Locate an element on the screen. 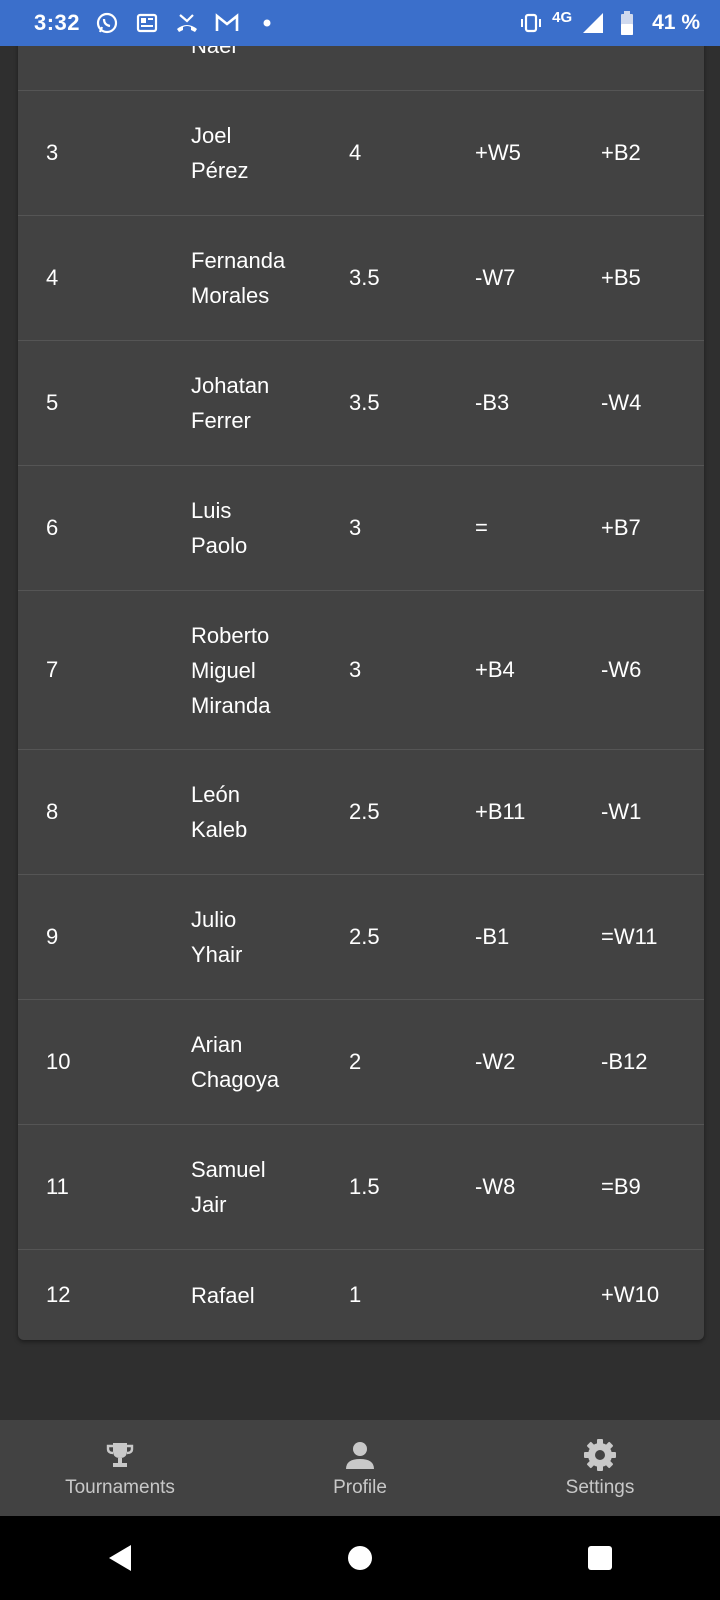 The height and width of the screenshot is (1600, 720). recents-button is located at coordinates (600, 1558).